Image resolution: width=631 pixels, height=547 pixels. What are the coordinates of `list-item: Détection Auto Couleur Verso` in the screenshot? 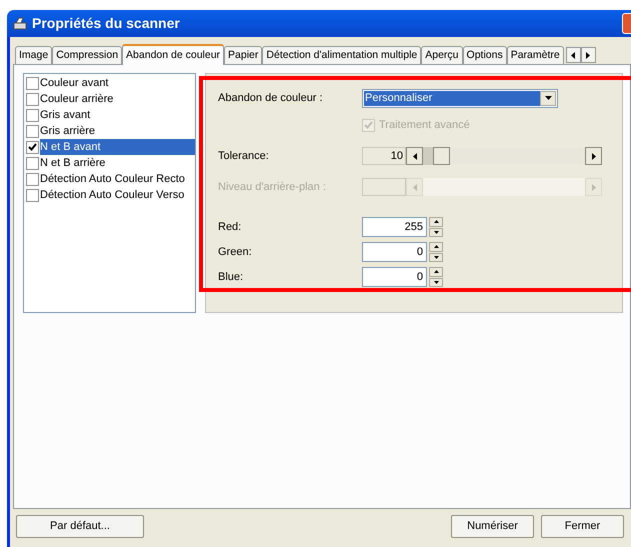 It's located at (117, 195).